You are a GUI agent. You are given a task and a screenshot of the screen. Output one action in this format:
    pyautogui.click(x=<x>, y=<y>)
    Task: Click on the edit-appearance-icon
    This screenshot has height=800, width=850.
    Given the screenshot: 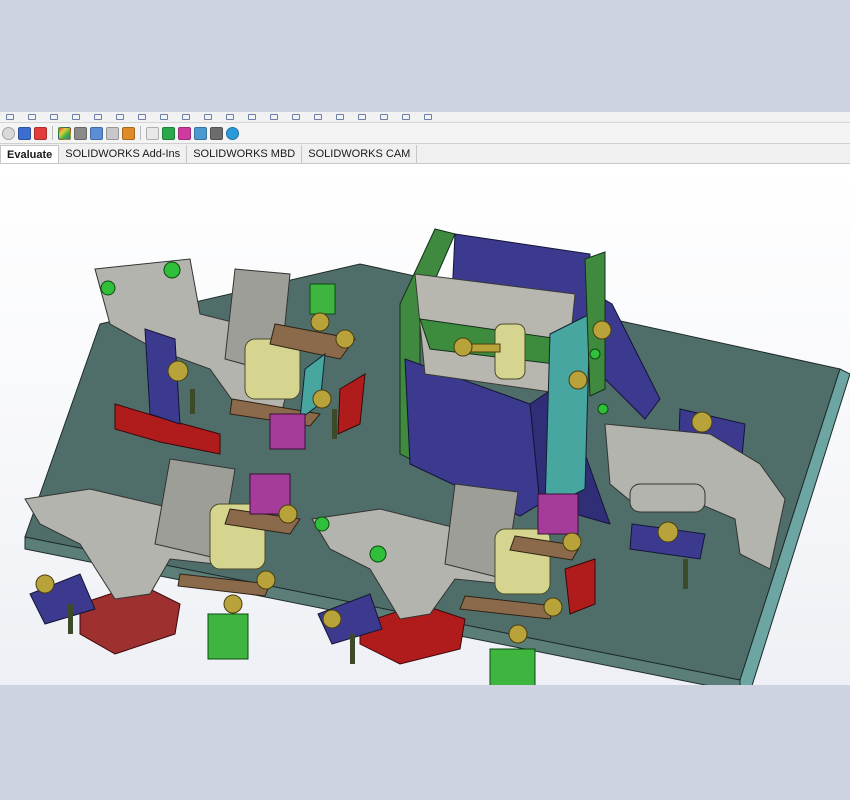 What is the action you would take?
    pyautogui.click(x=384, y=117)
    